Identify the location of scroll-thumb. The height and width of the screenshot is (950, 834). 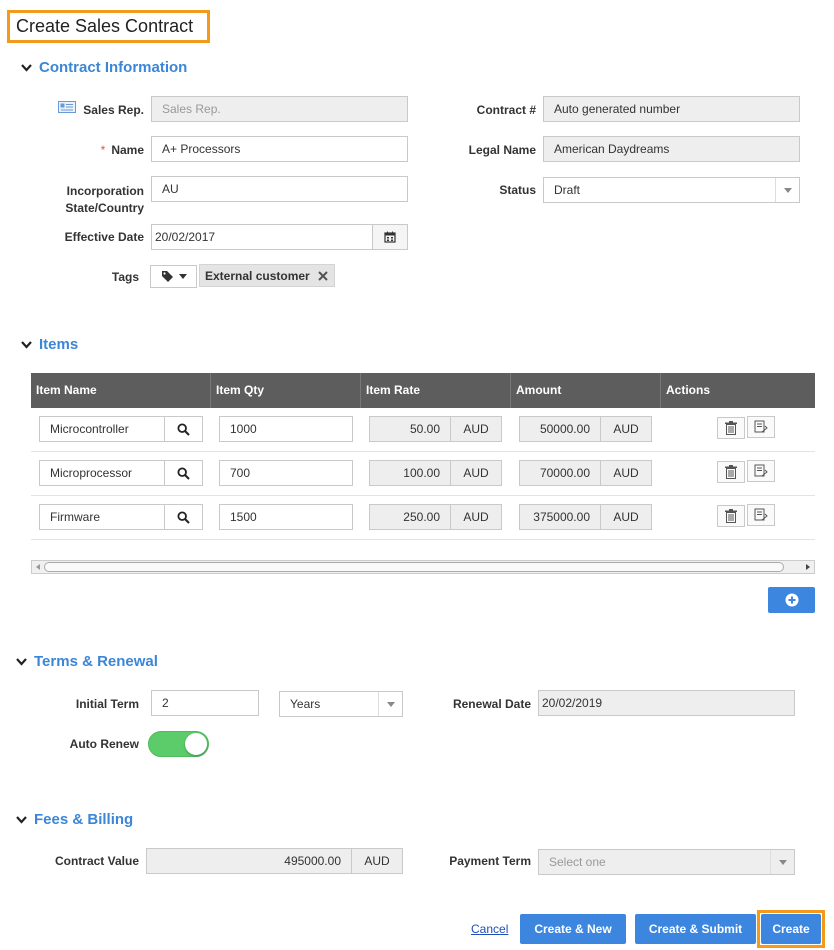
(414, 567).